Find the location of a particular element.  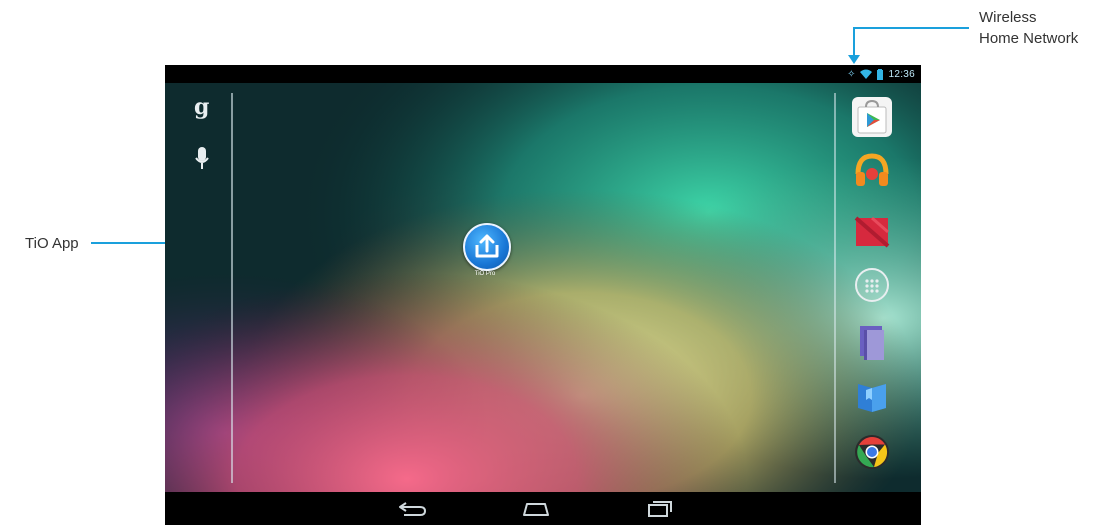

back-button is located at coordinates (413, 508).